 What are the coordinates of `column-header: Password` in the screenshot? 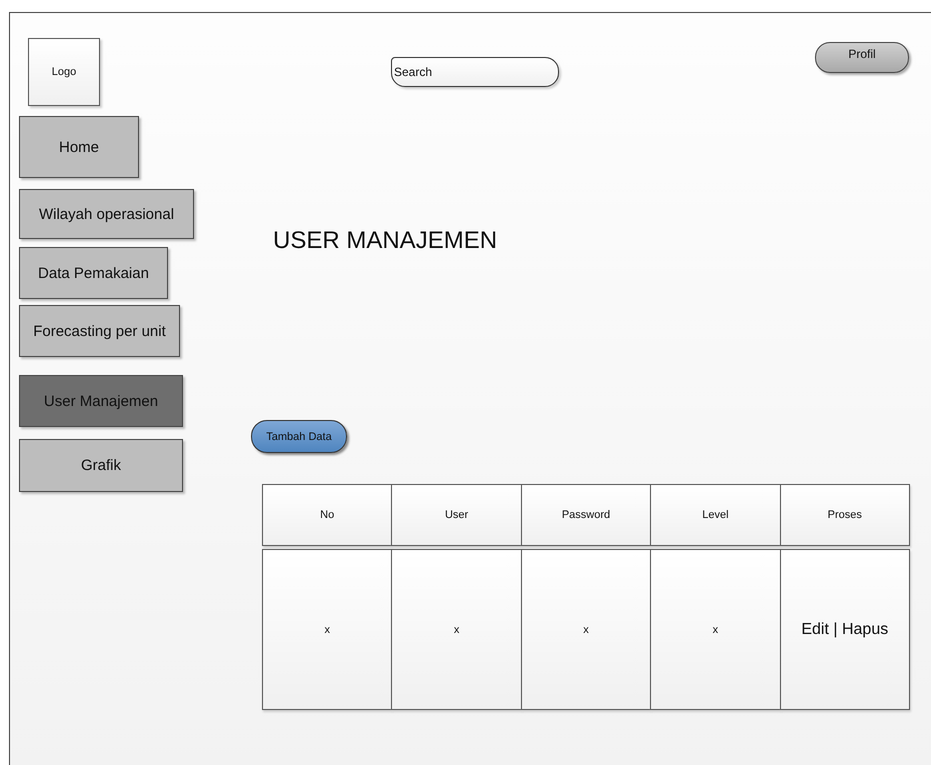 It's located at (586, 515).